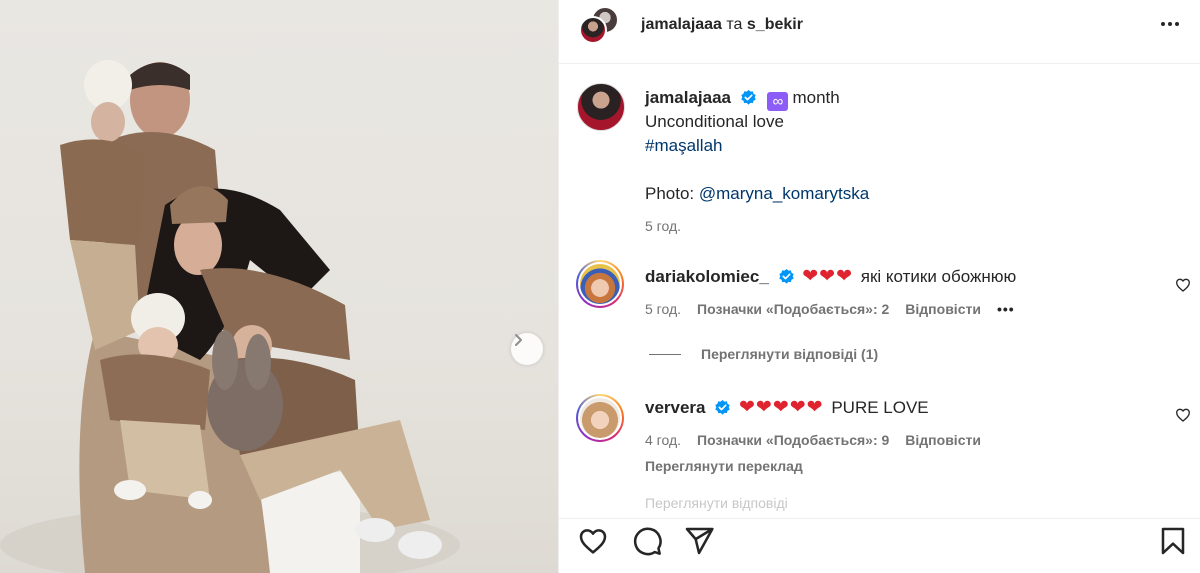  I want to click on comment-username: dariakolomiec_, so click(707, 276).